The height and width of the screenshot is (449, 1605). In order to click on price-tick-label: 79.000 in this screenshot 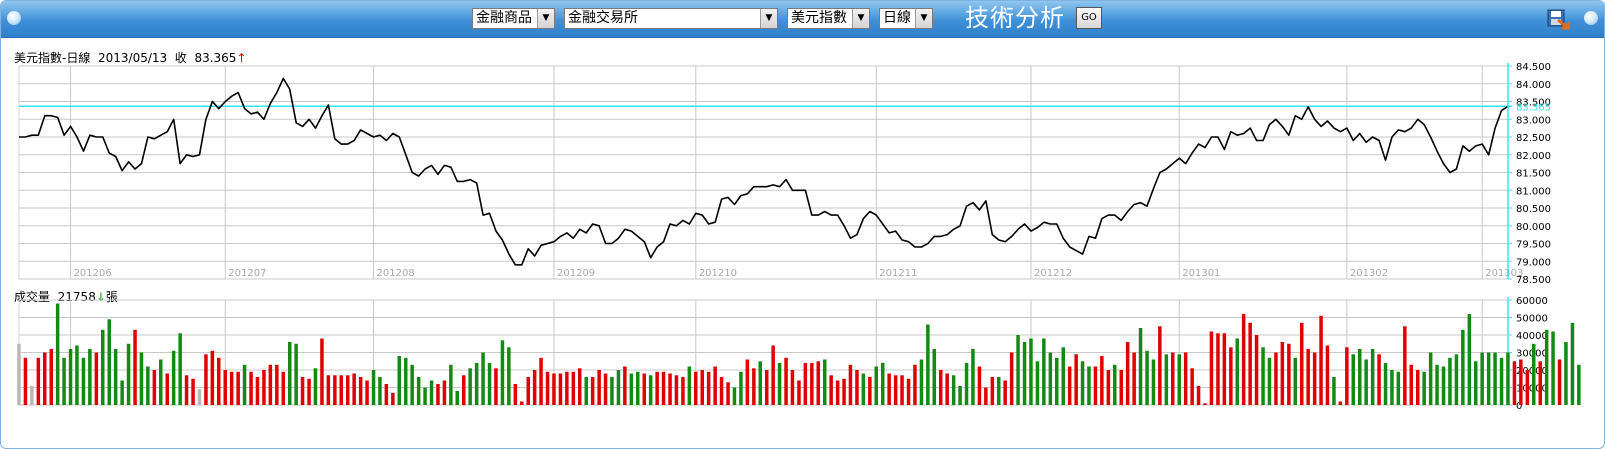, I will do `click(1533, 262)`.